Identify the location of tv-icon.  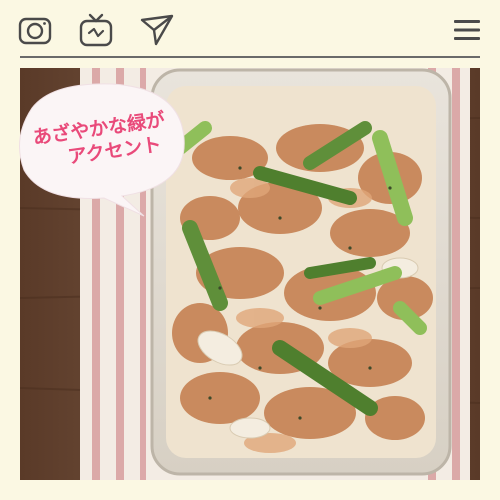
(96, 30).